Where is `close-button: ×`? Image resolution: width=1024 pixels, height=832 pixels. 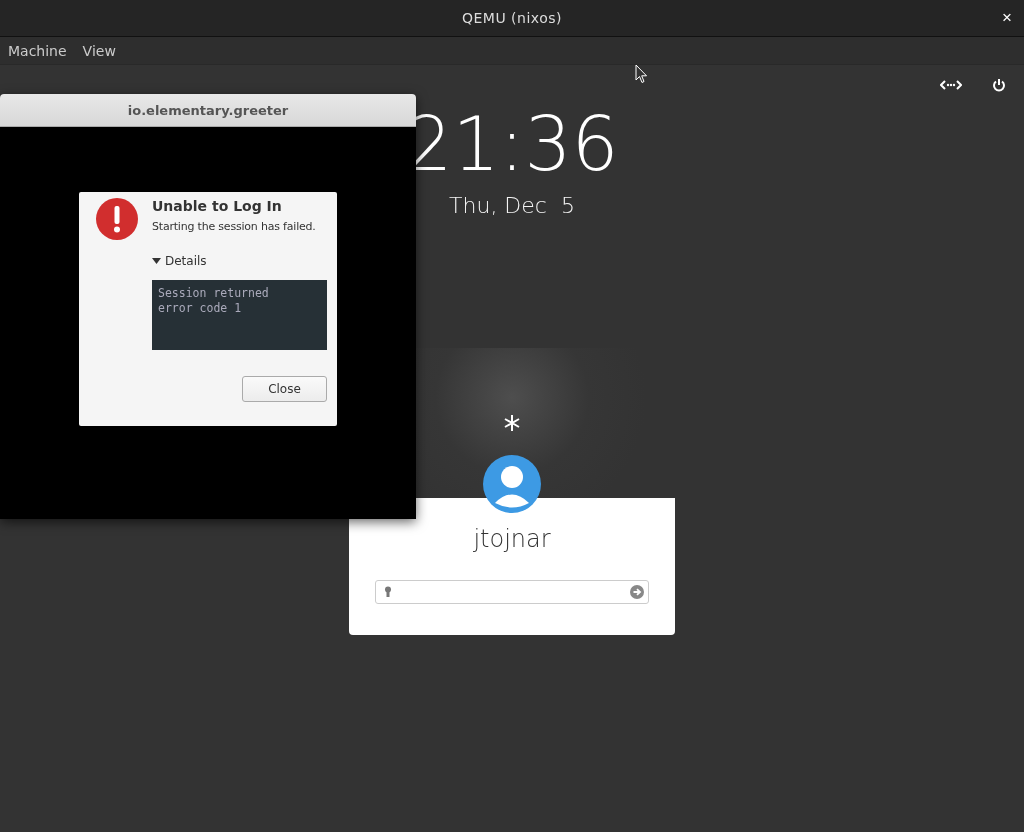
close-button: × is located at coordinates (1007, 18).